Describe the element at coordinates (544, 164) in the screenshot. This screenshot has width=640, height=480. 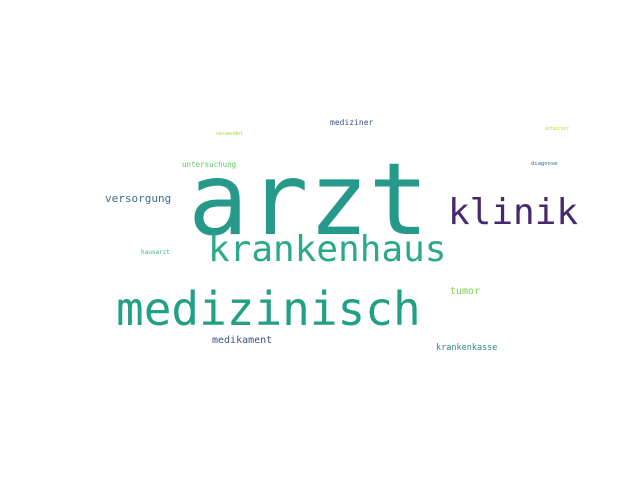
I see `word-diagnose: diagnose` at that location.